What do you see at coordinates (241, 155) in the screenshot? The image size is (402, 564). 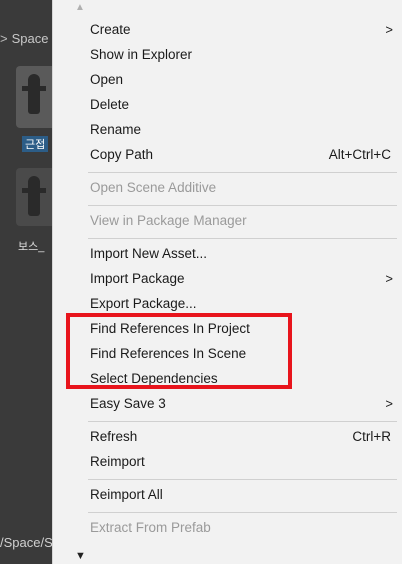 I see `menu-item-copy-path: Copy Path Alt+Ctrl+C` at bounding box center [241, 155].